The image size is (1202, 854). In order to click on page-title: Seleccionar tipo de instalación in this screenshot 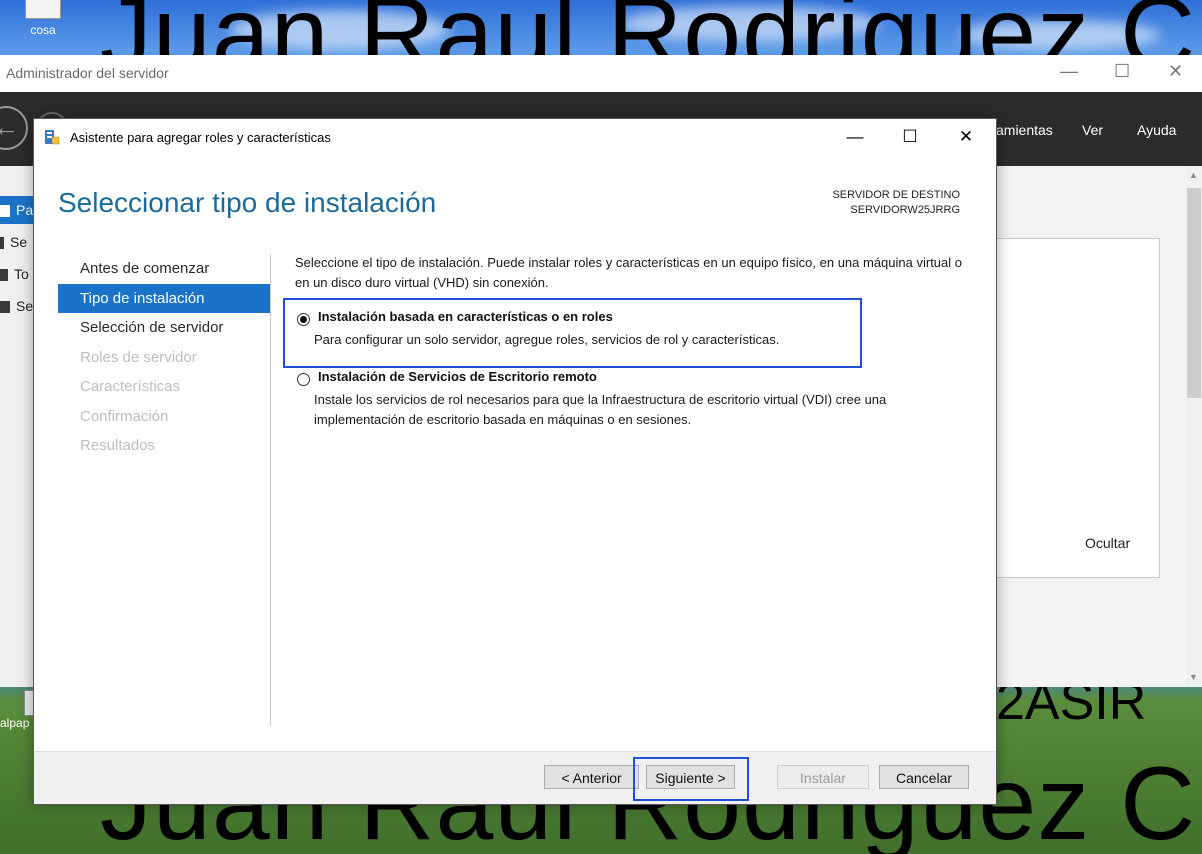, I will do `click(247, 202)`.